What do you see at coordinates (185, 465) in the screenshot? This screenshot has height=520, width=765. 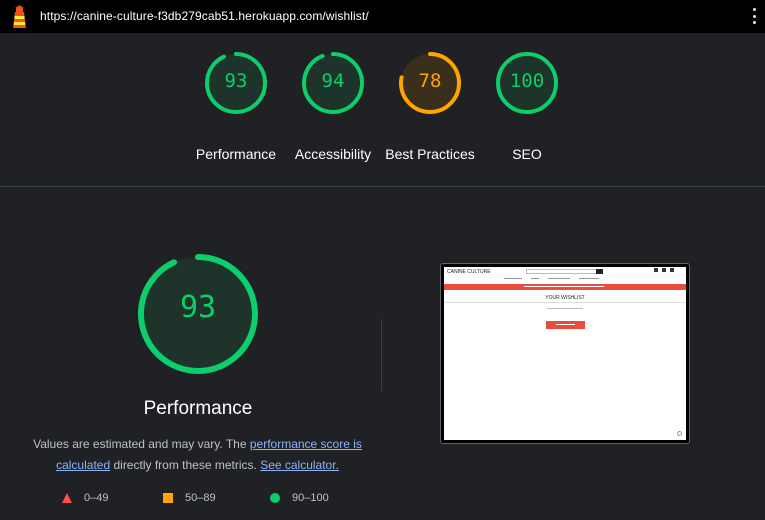 I see `description-text: directly from these metrics.` at bounding box center [185, 465].